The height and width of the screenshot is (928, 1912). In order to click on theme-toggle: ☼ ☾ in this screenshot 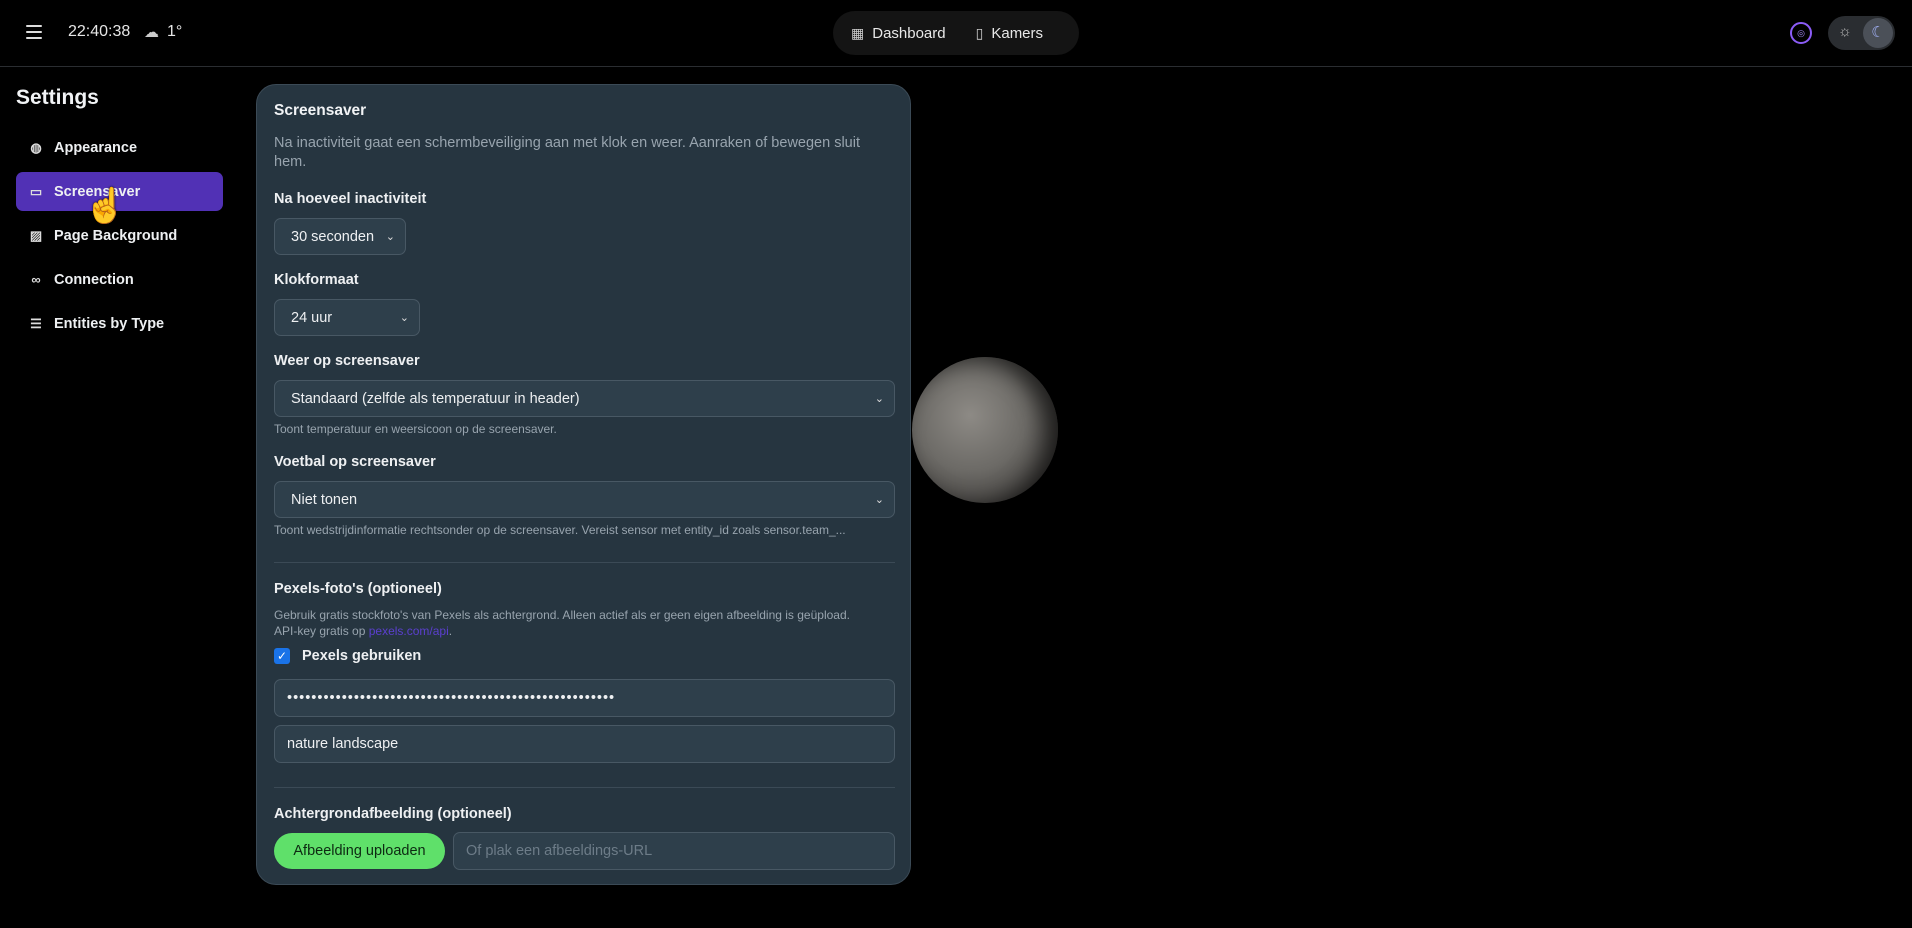, I will do `click(1861, 33)`.